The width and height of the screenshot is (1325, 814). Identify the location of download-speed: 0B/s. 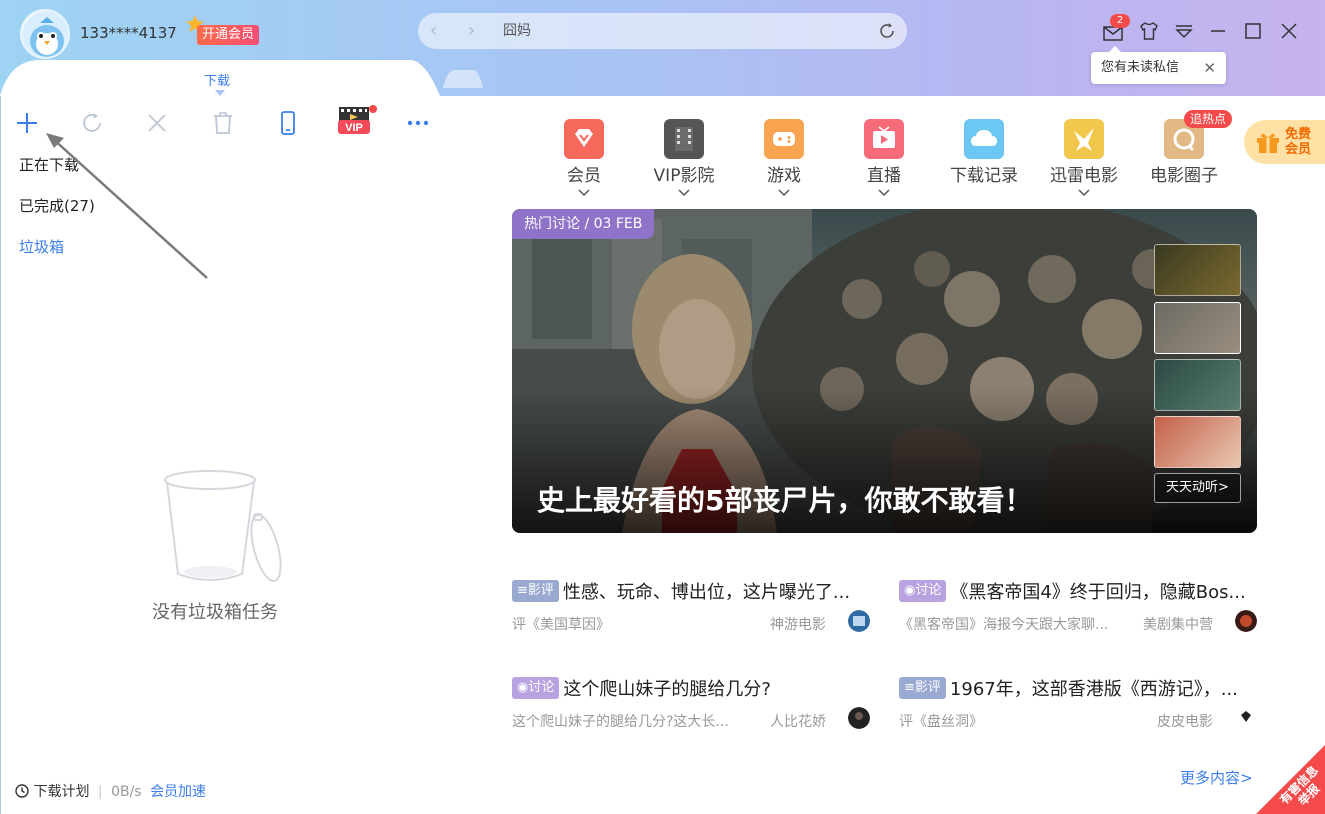
(126, 792).